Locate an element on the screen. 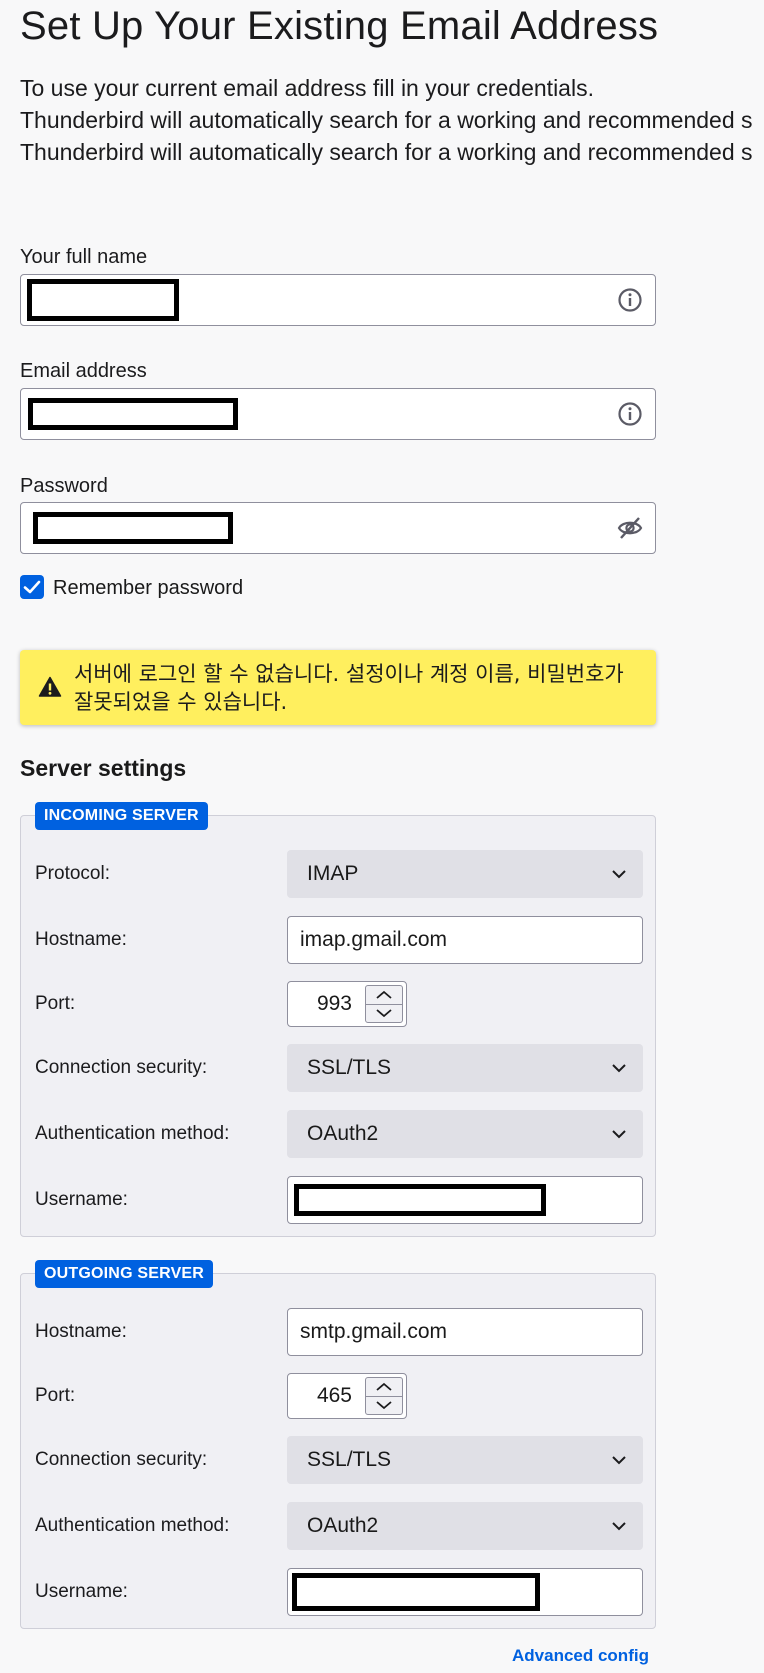 Image resolution: width=764 pixels, height=1673 pixels. full-name-label: Your full name is located at coordinates (84, 257).